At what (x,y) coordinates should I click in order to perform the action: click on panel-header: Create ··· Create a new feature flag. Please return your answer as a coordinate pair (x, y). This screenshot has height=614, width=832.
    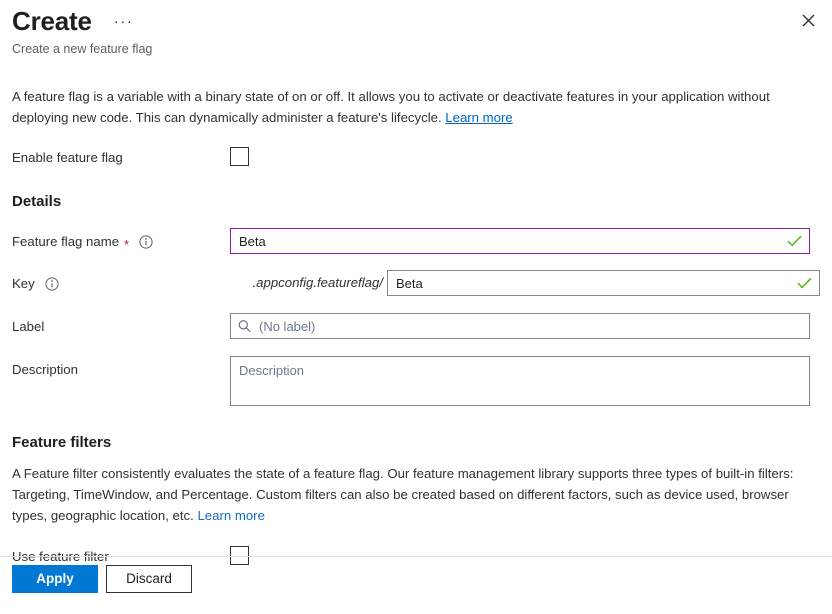
    Looking at the image, I should click on (416, 31).